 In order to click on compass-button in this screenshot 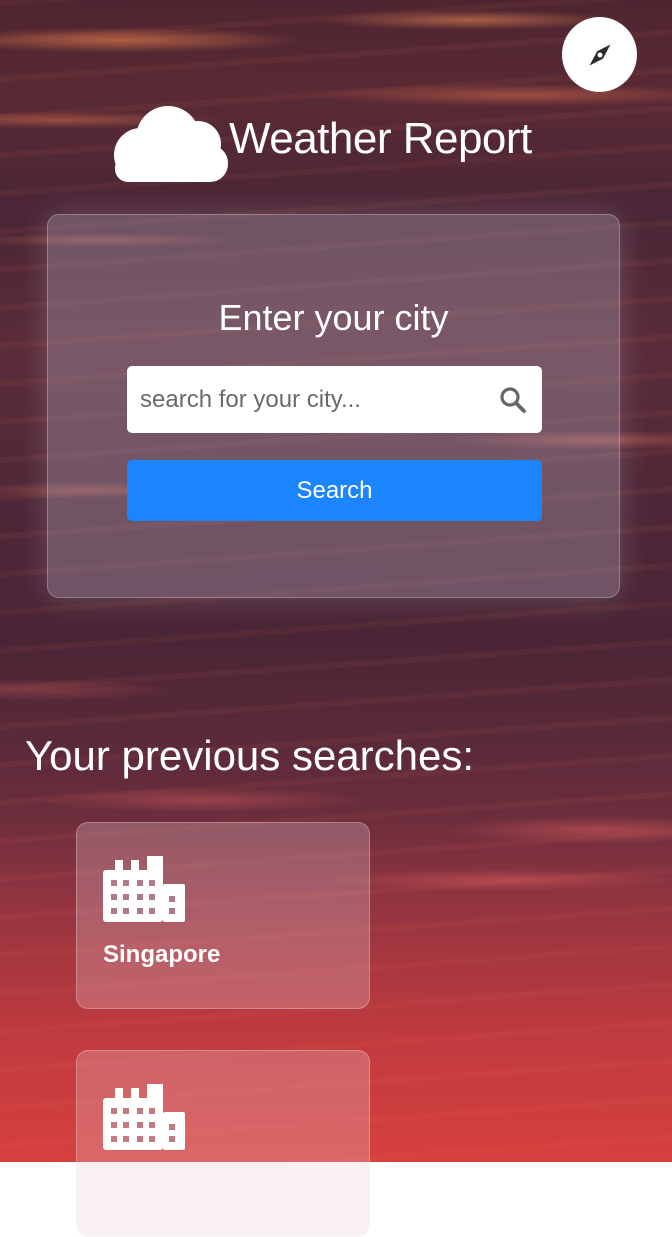, I will do `click(599, 54)`.